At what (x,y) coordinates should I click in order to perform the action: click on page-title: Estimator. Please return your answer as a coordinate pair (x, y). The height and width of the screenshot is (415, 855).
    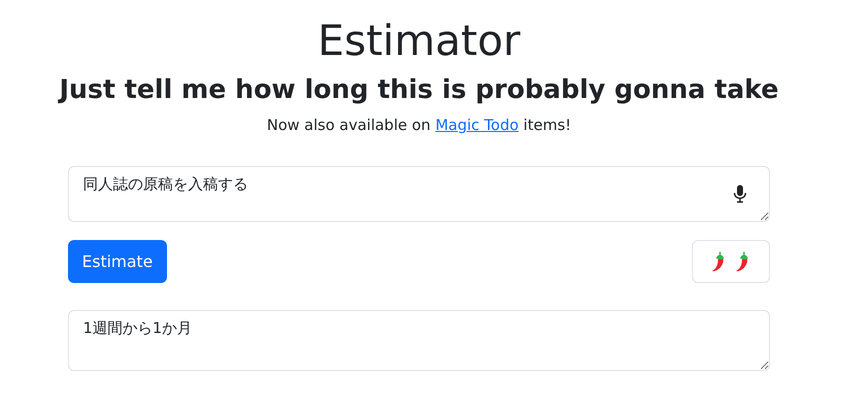
    Looking at the image, I should click on (419, 41).